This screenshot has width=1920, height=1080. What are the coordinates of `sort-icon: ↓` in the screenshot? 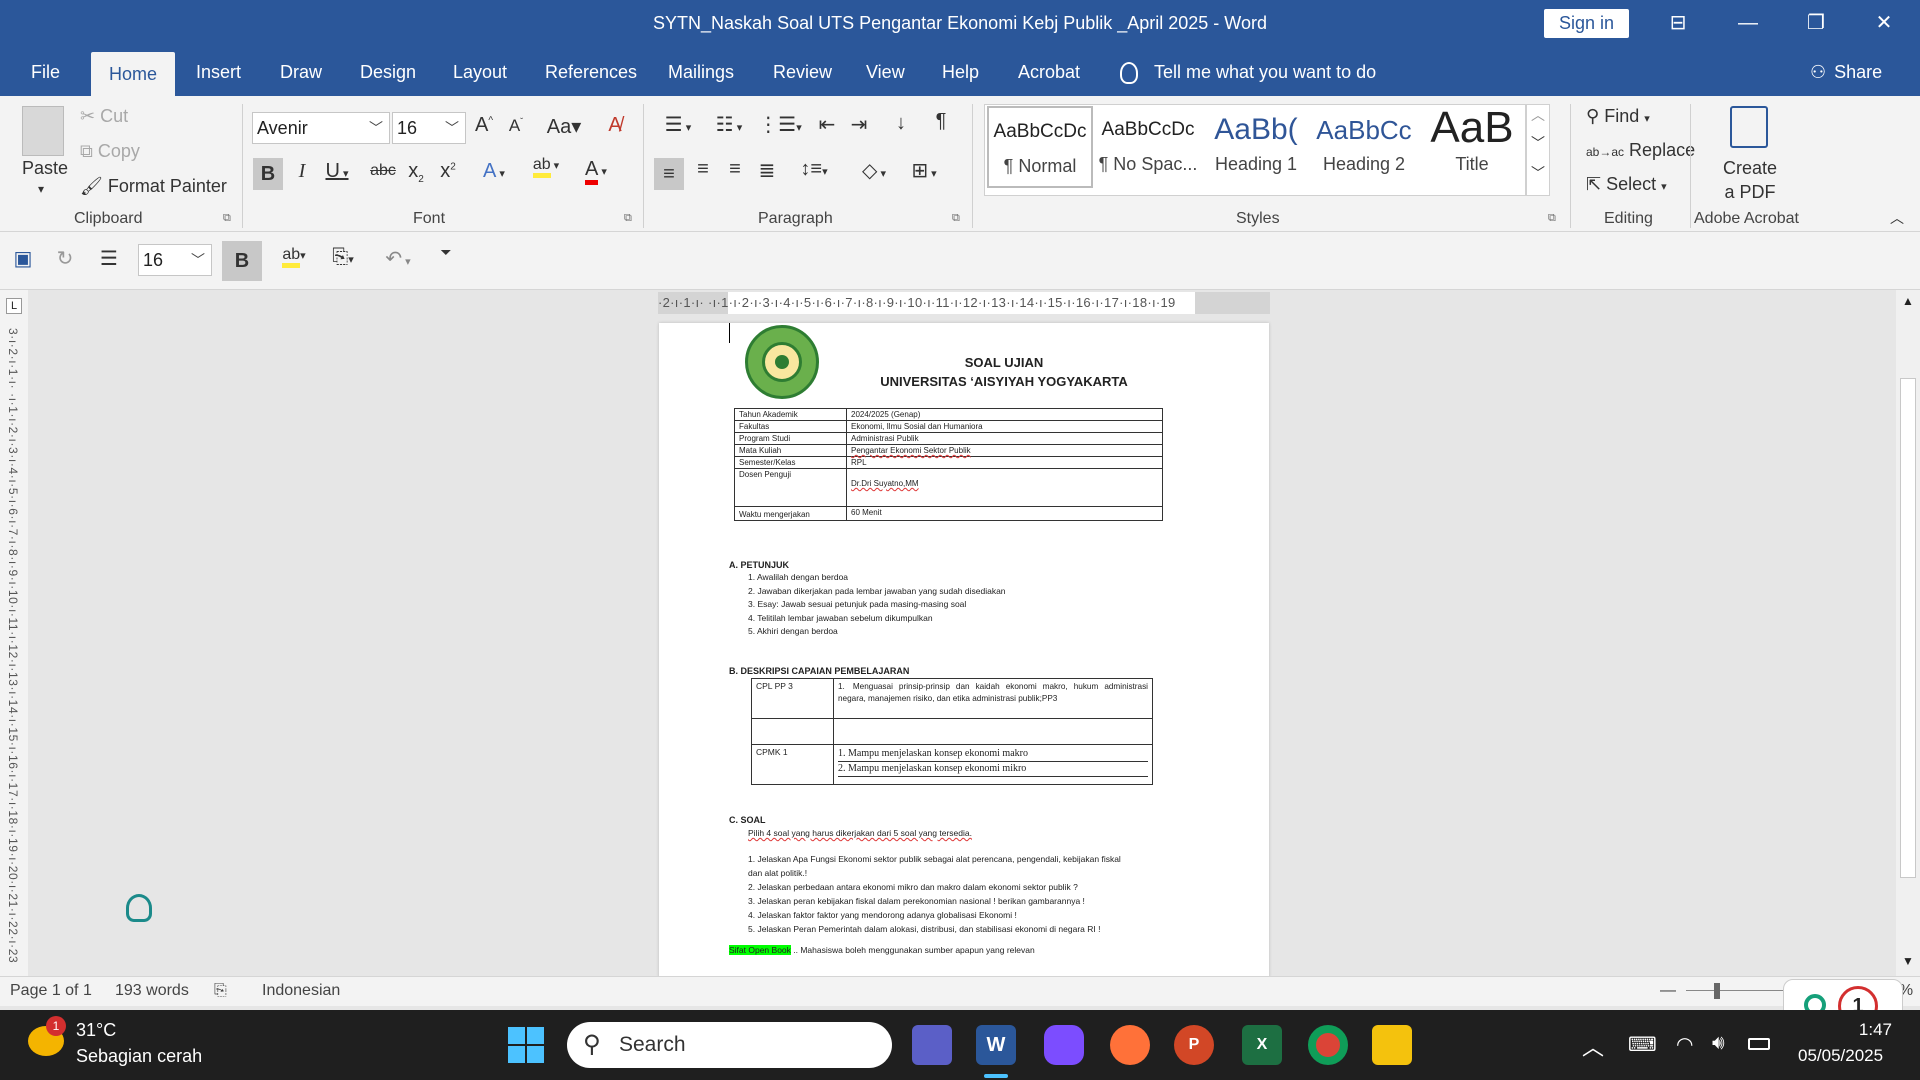 It's located at (901, 123).